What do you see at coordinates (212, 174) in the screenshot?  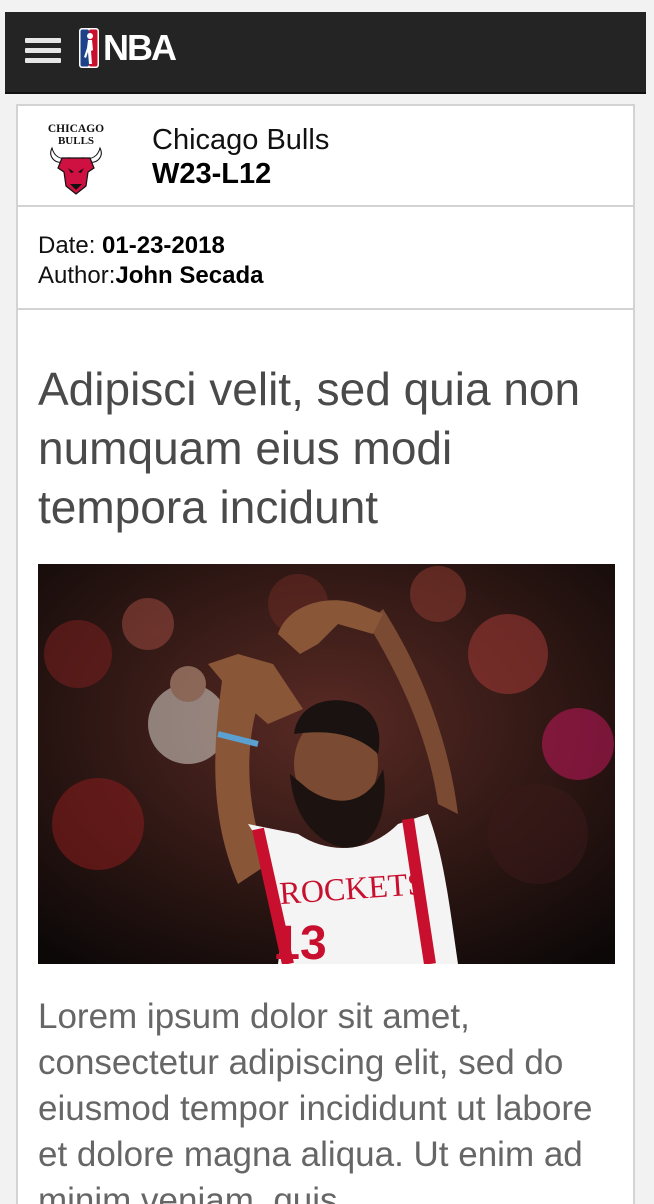 I see `team-record: W23-L12` at bounding box center [212, 174].